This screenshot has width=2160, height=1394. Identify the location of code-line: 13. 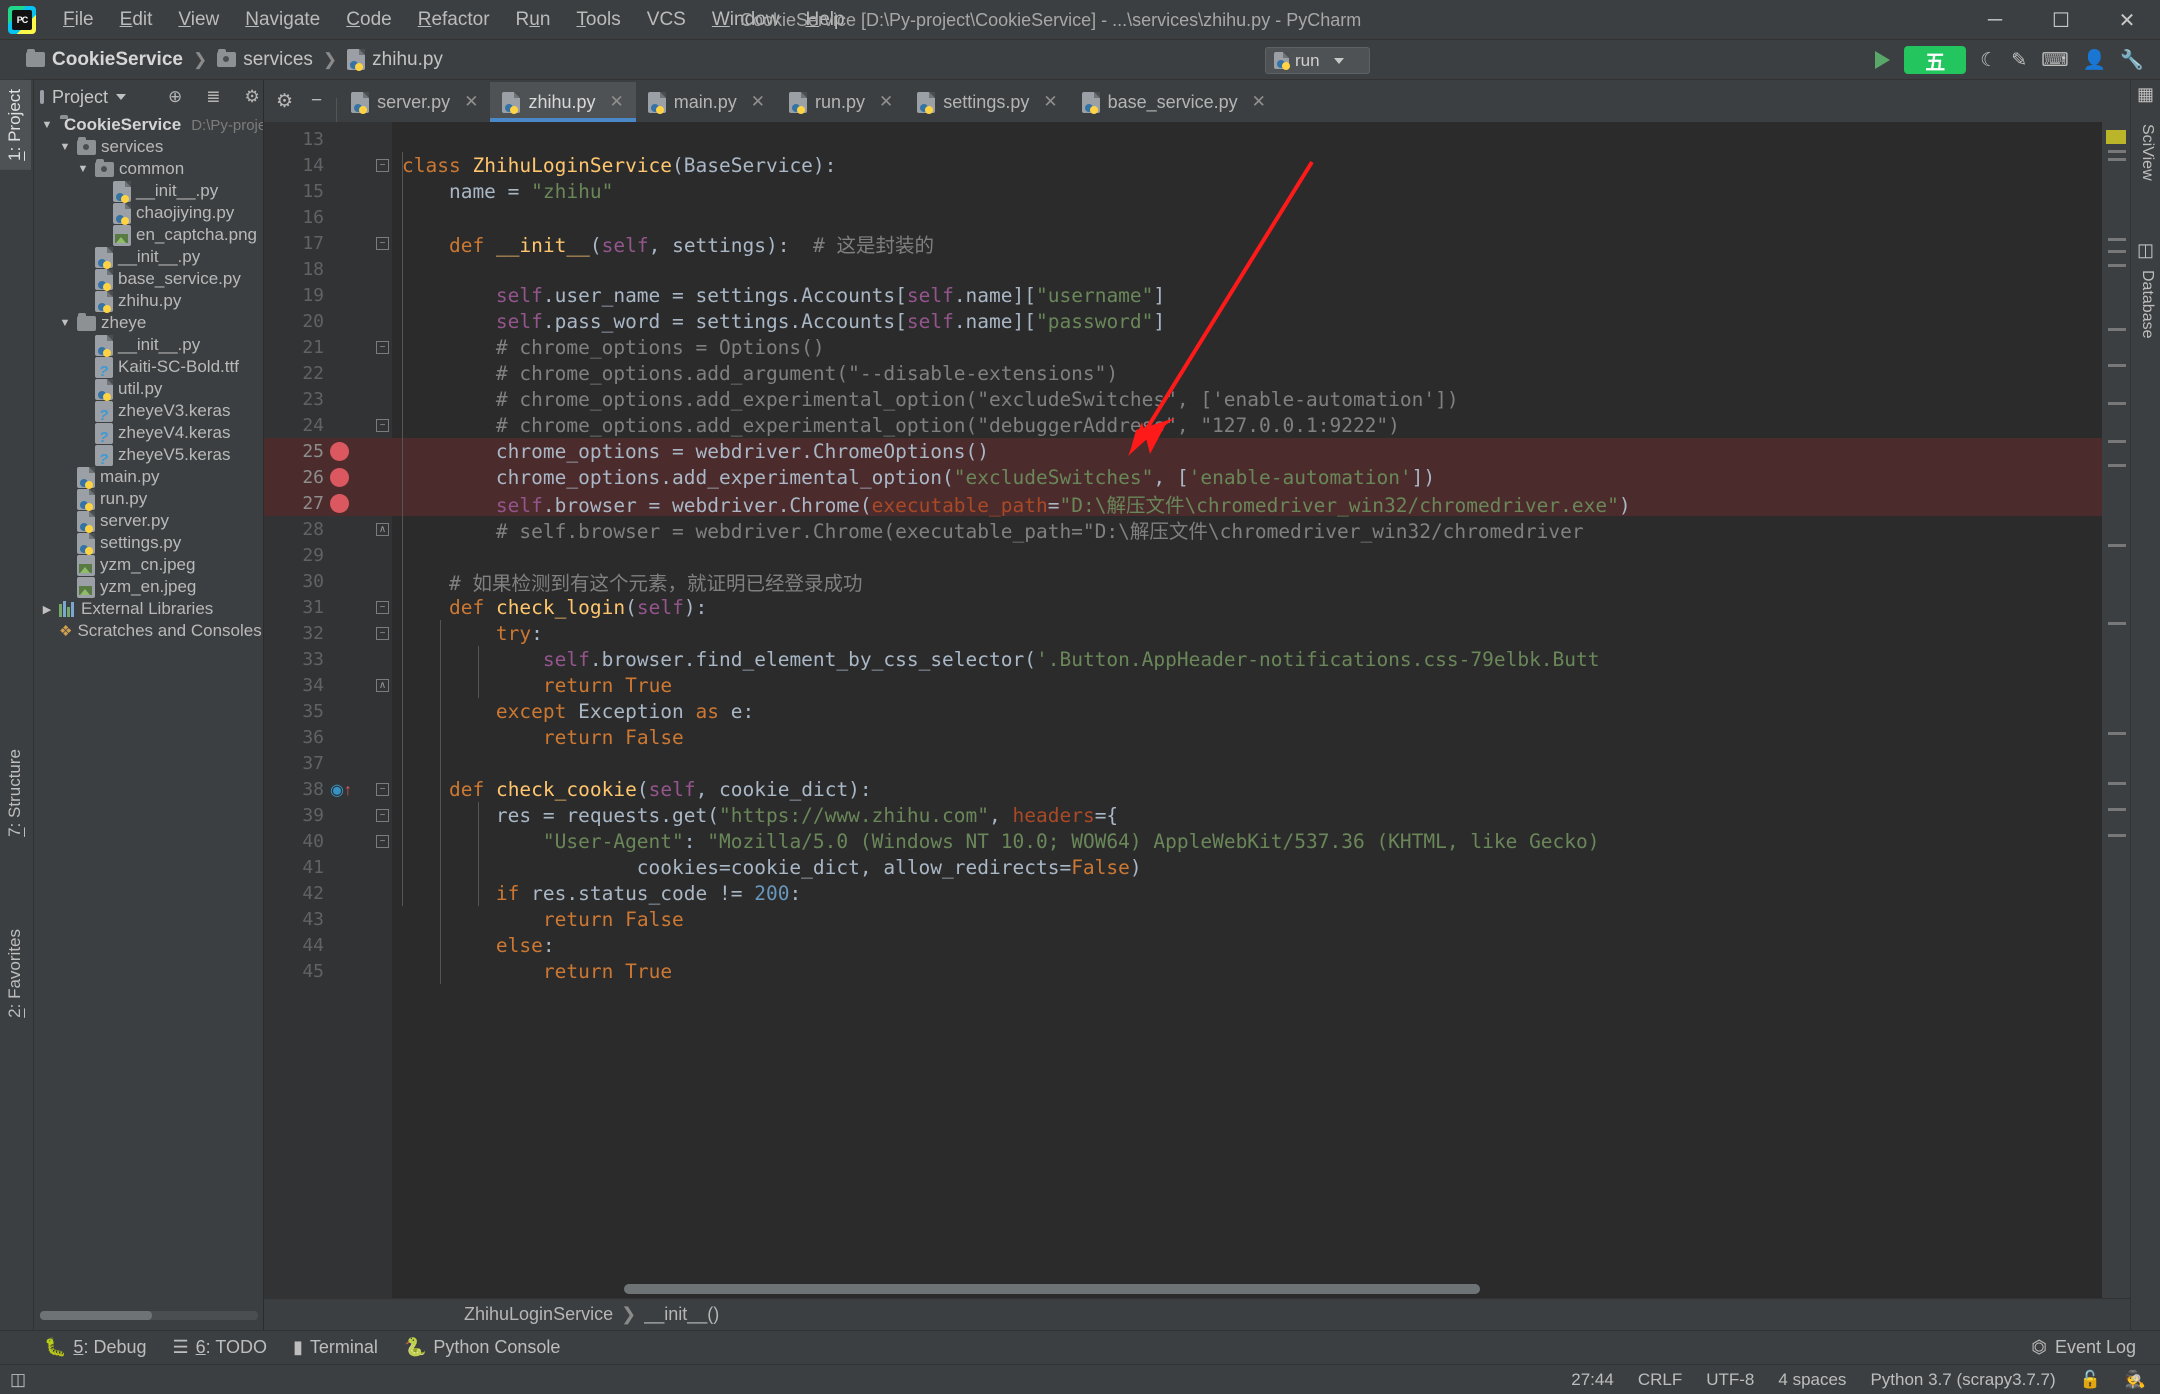
(1197, 139).